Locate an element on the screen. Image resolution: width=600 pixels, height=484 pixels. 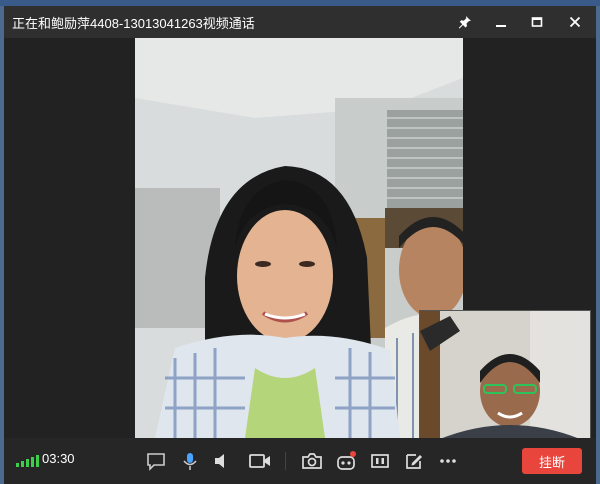
camera-toggle-button is located at coordinates (260, 461).